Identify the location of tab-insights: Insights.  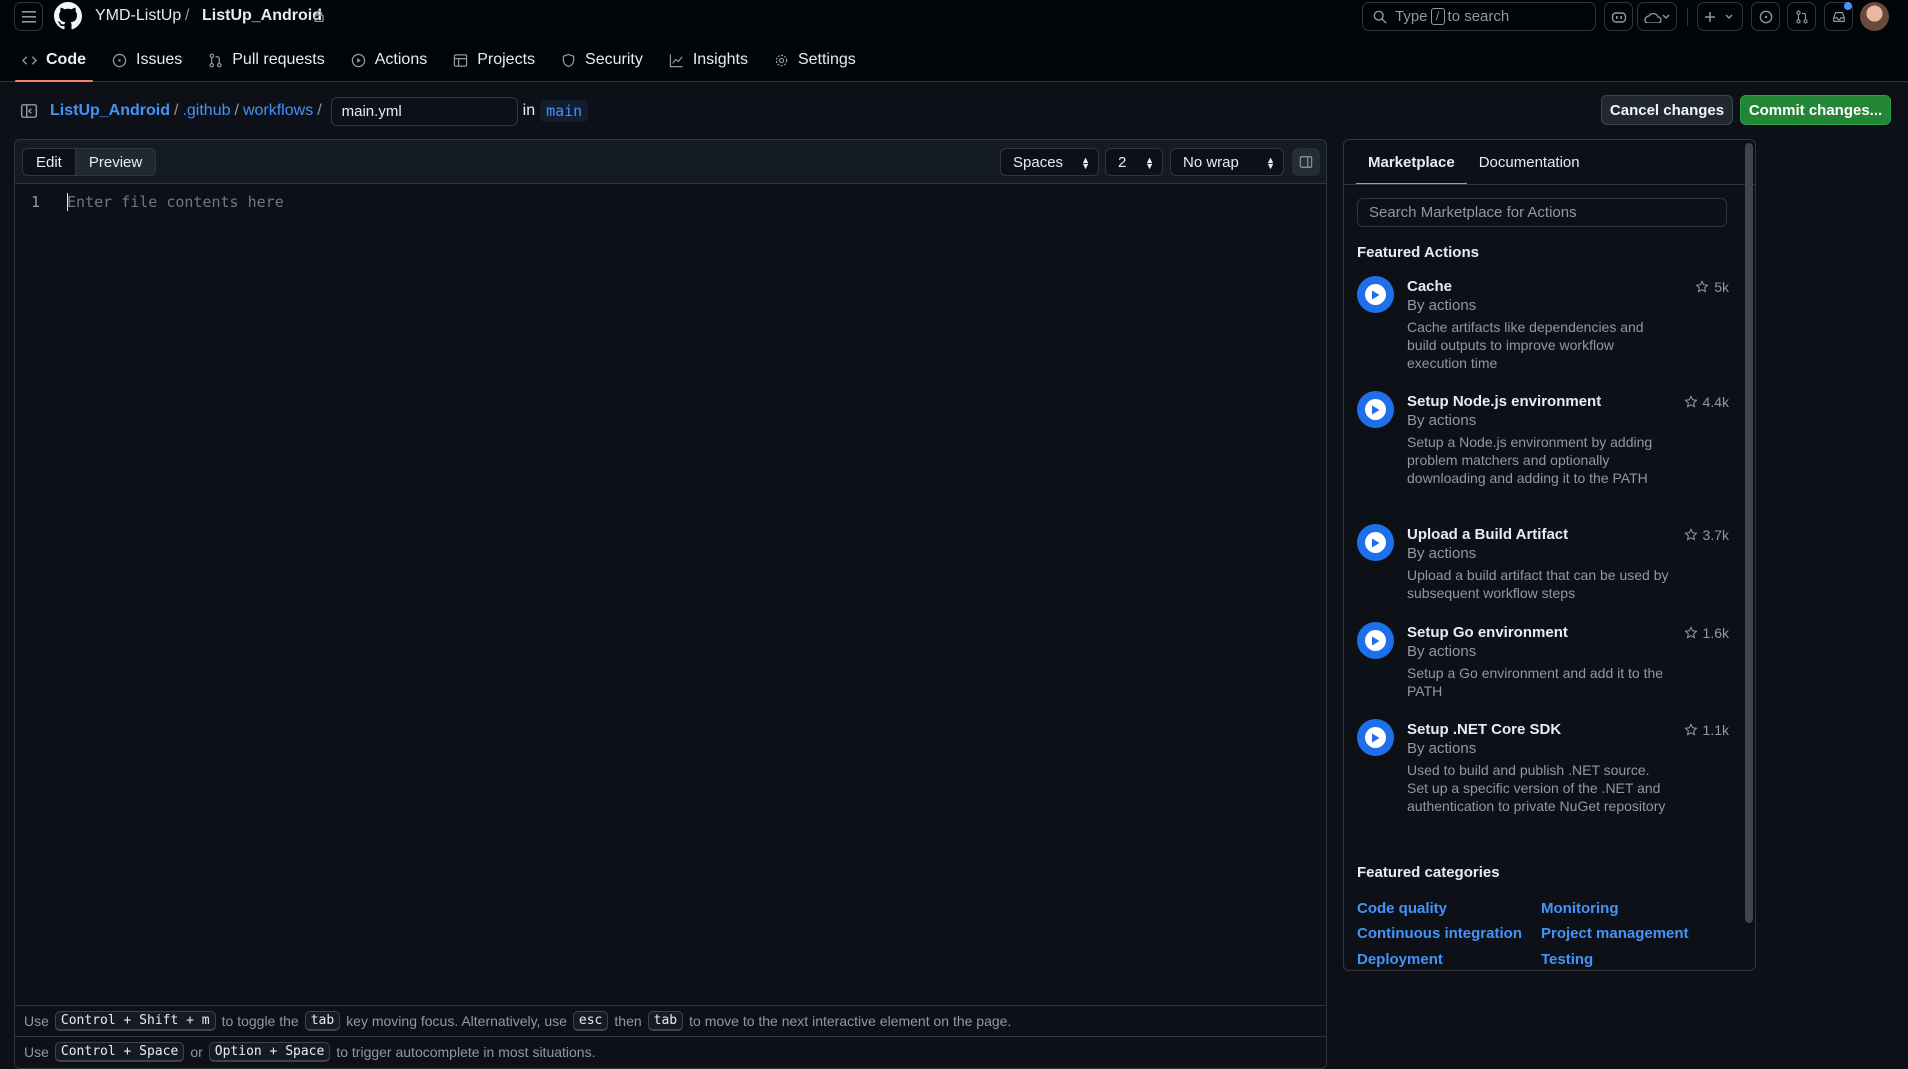
(708, 60).